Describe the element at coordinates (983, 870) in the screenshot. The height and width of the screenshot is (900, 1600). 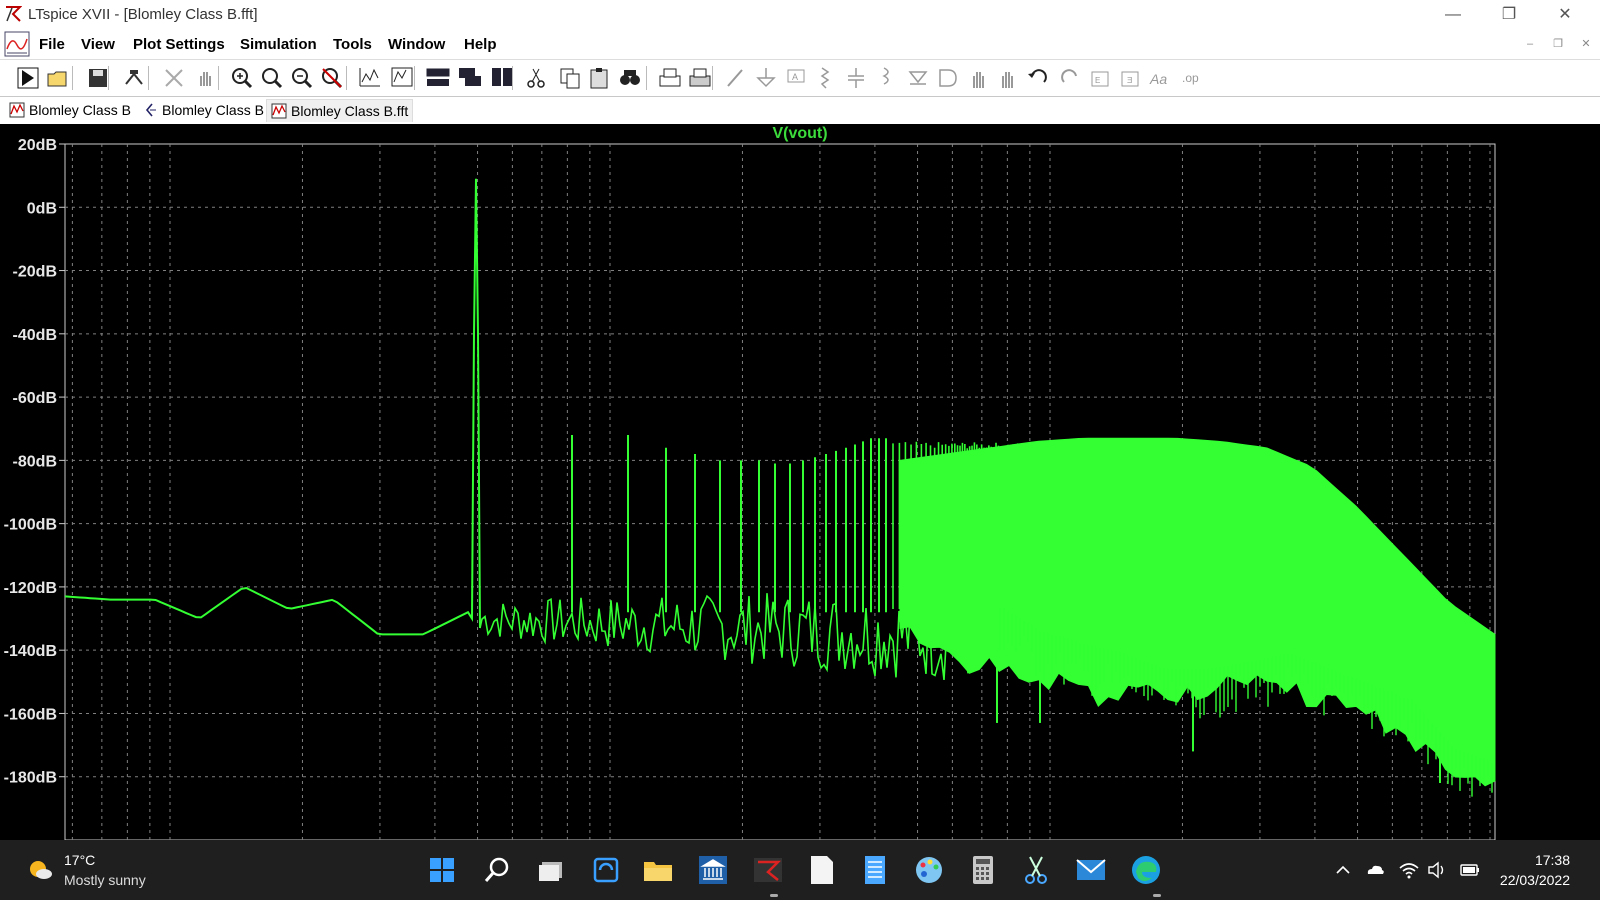
I see `calculator-icon` at that location.